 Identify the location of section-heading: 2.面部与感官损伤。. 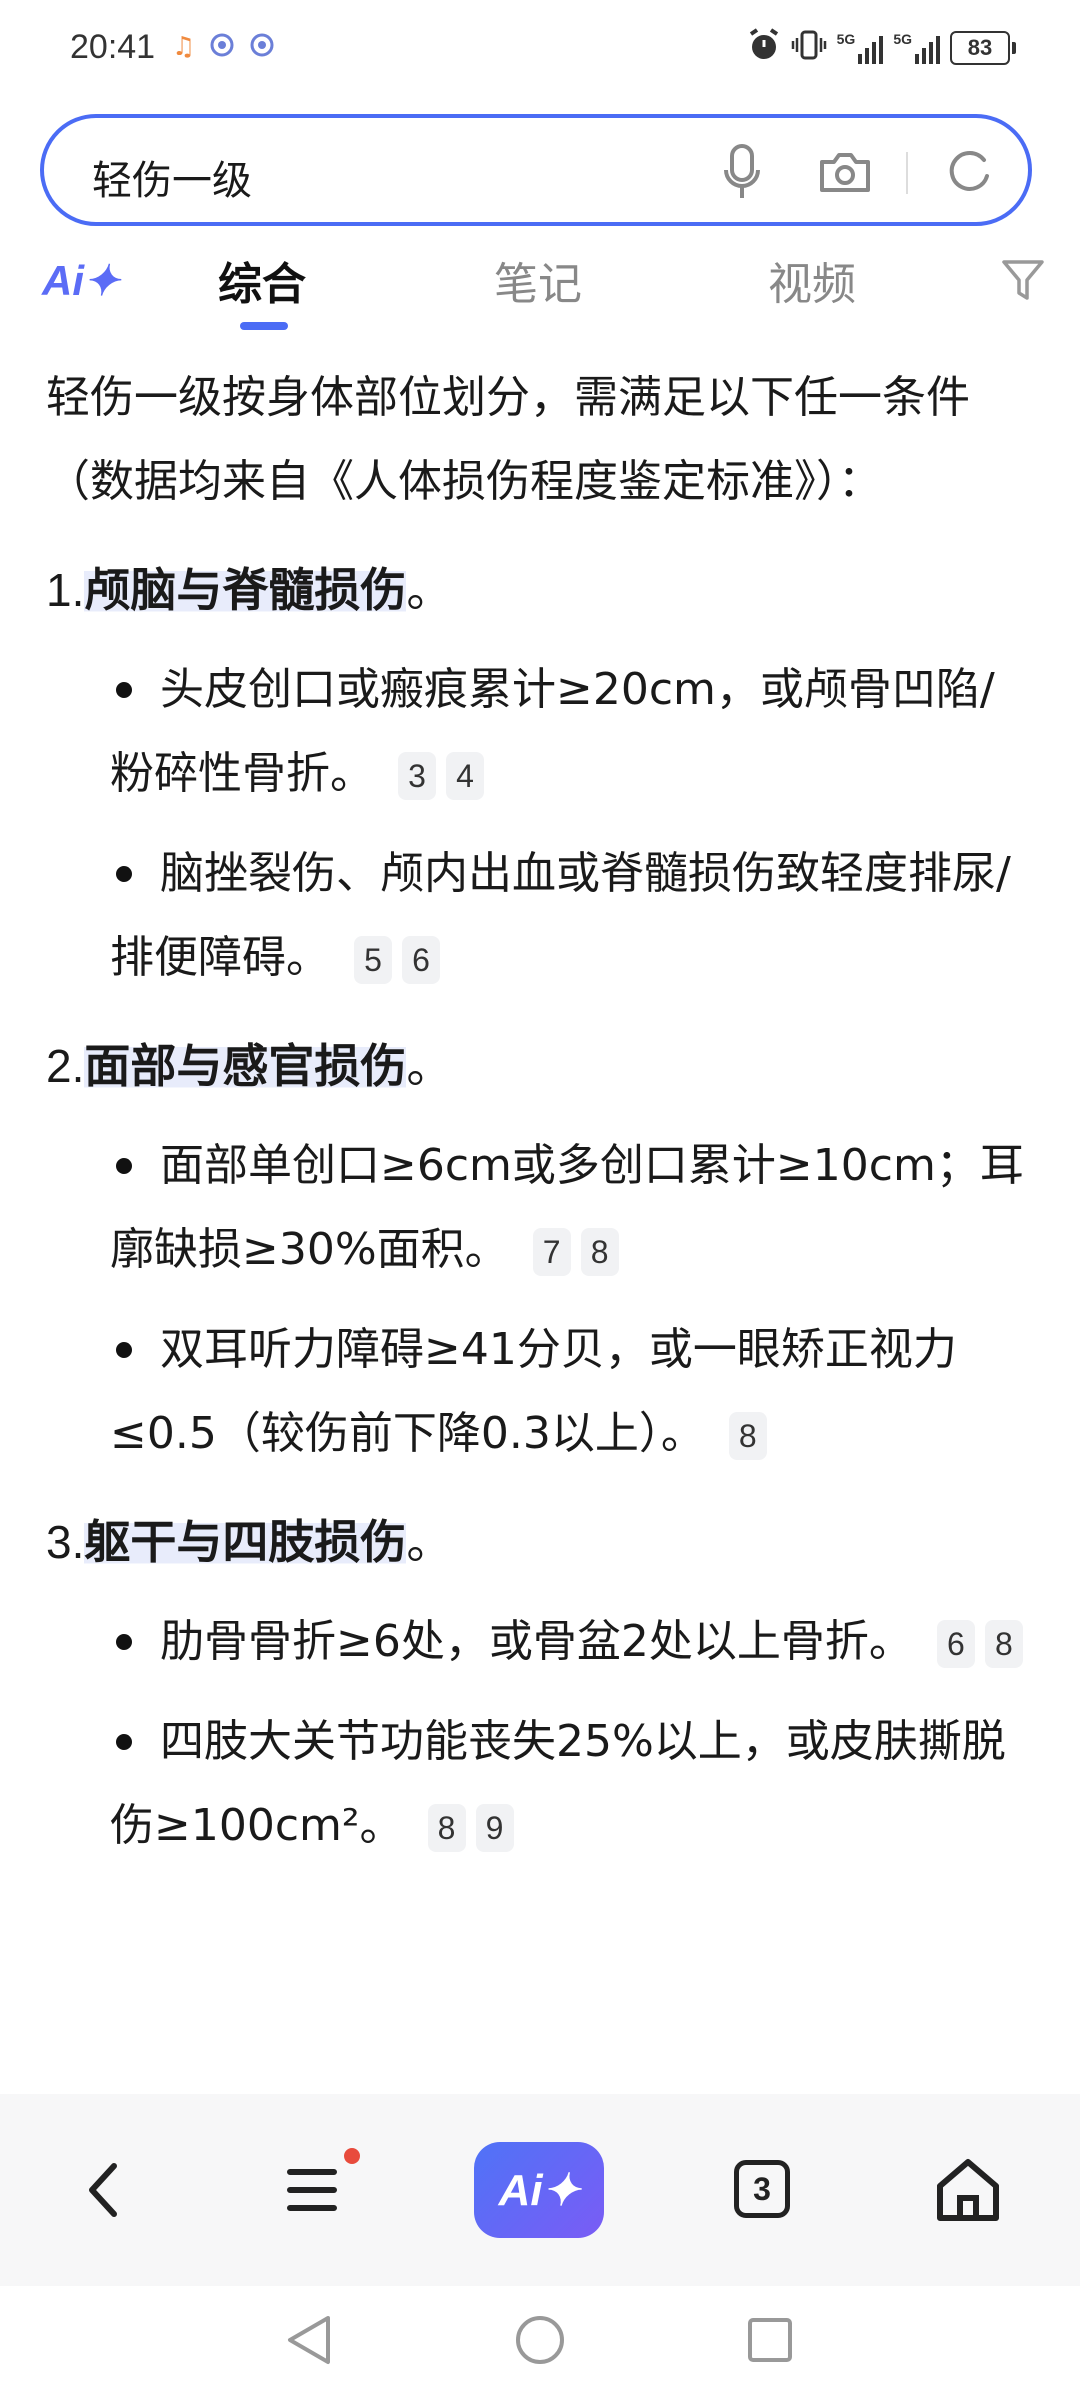
(249, 1066).